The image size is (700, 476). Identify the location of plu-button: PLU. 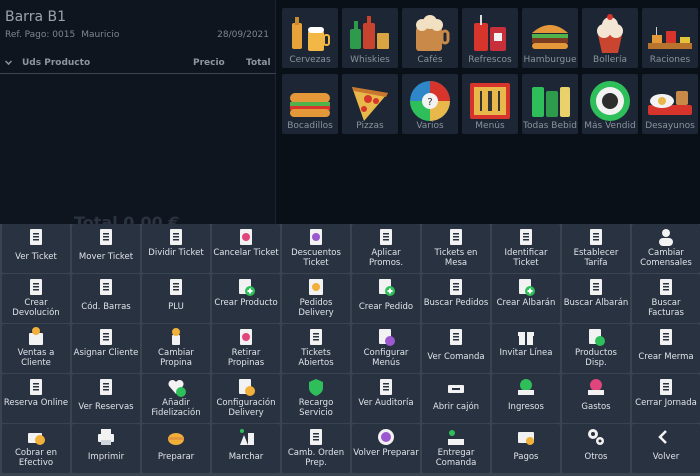
(176, 298).